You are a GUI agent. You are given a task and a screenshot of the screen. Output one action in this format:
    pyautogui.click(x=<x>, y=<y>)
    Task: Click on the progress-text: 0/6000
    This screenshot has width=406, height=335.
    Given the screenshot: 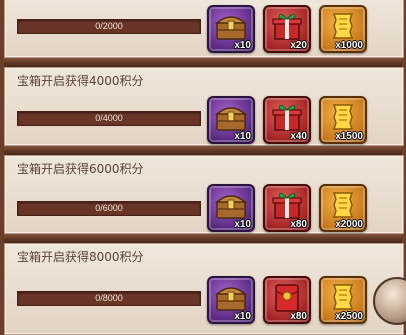 What is the action you would take?
    pyautogui.click(x=109, y=208)
    